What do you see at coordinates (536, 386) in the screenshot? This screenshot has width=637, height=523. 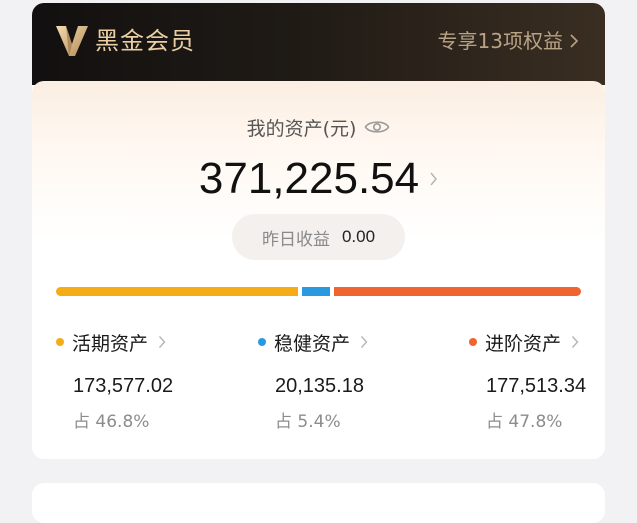 I see `category-value: 177,513.34` at bounding box center [536, 386].